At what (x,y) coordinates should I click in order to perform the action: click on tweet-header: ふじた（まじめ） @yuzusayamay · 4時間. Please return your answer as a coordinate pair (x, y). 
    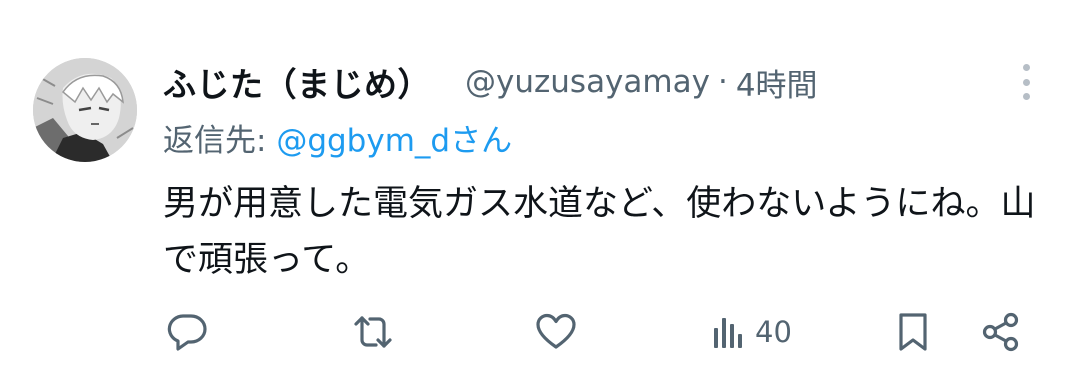
    Looking at the image, I should click on (563, 82).